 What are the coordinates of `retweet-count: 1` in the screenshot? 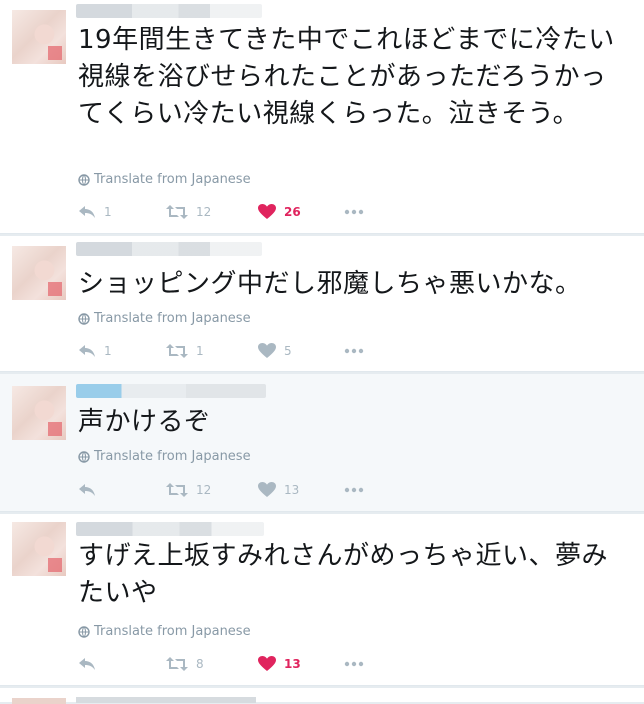 It's located at (200, 351).